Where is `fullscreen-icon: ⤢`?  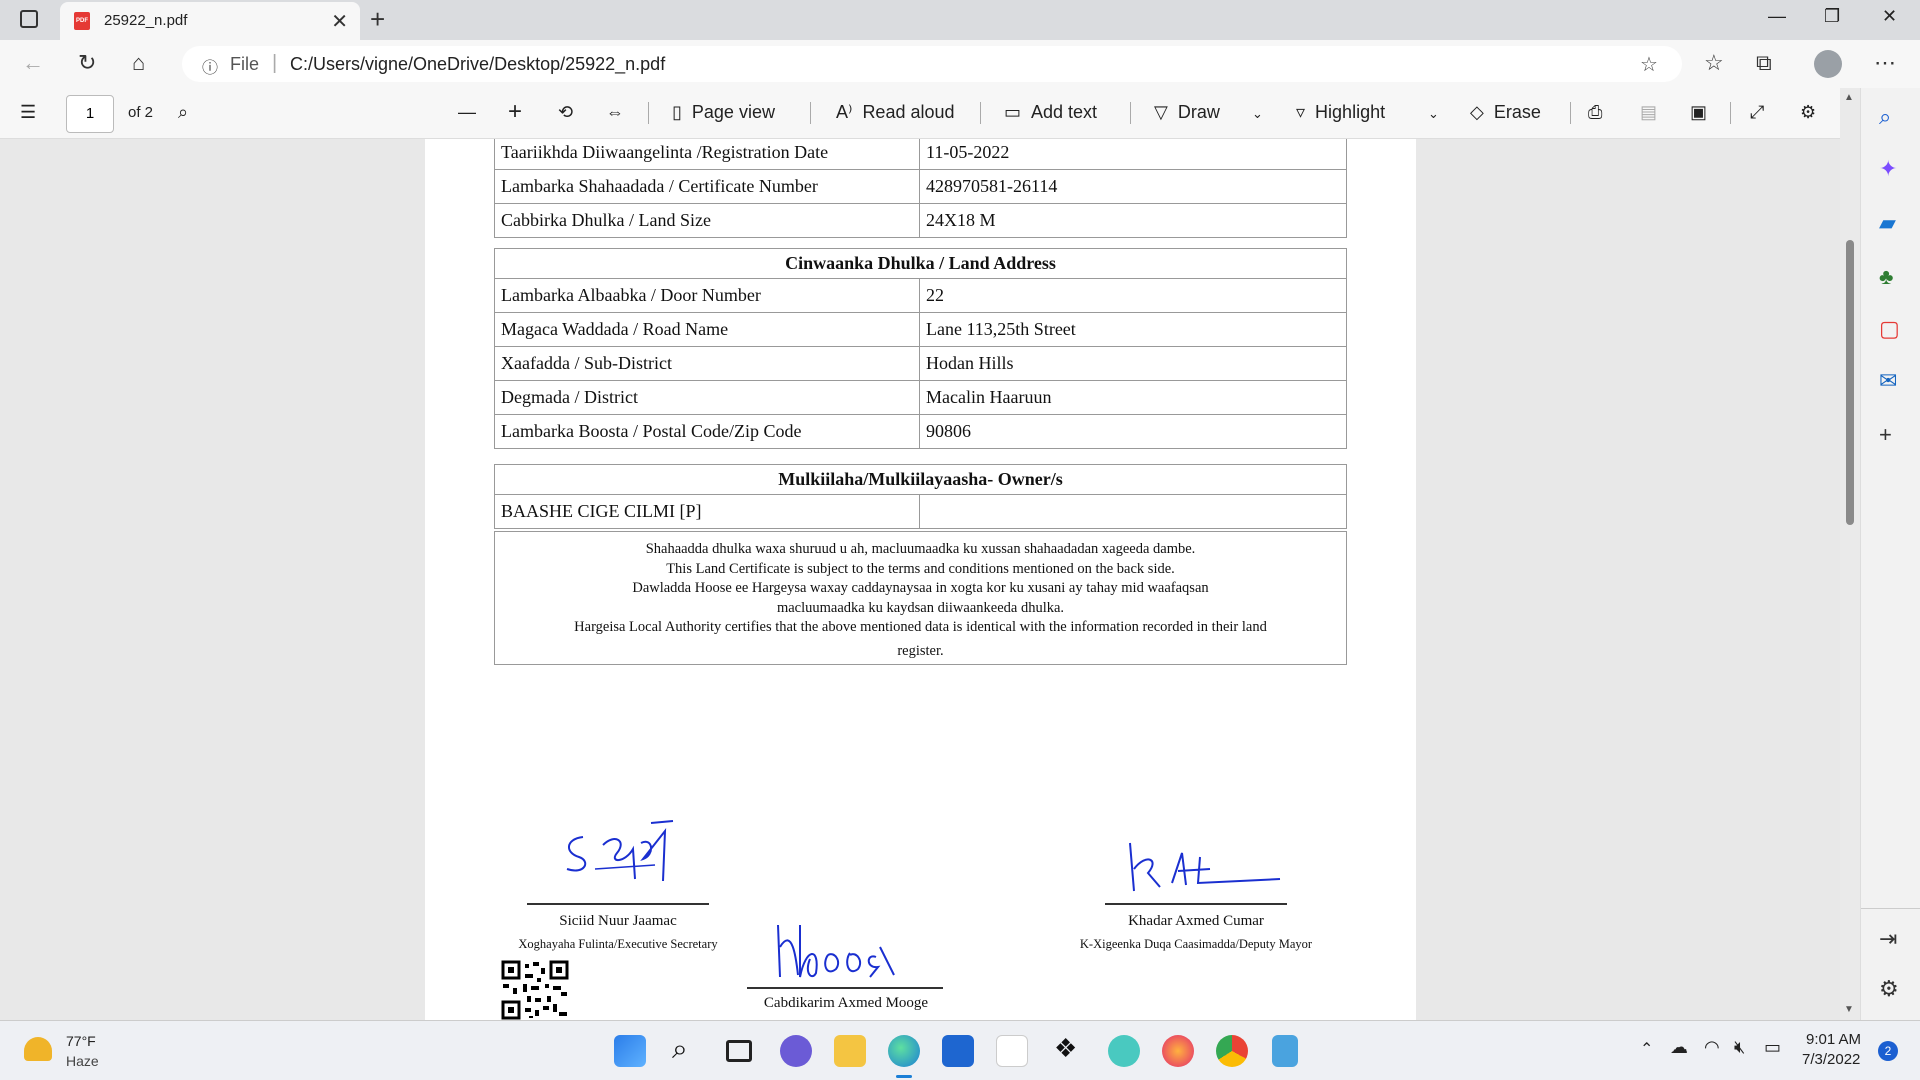 fullscreen-icon: ⤢ is located at coordinates (1757, 112).